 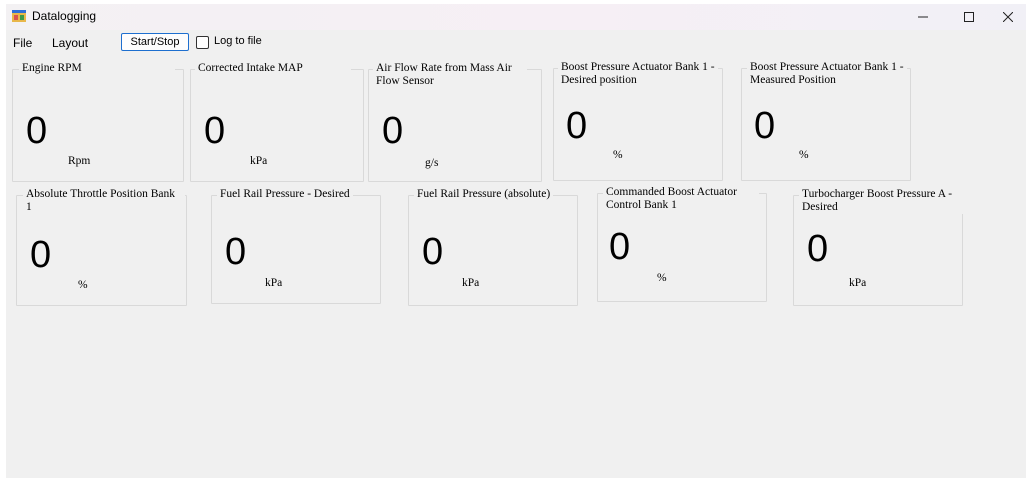 I want to click on maximize-icon, so click(x=969, y=17).